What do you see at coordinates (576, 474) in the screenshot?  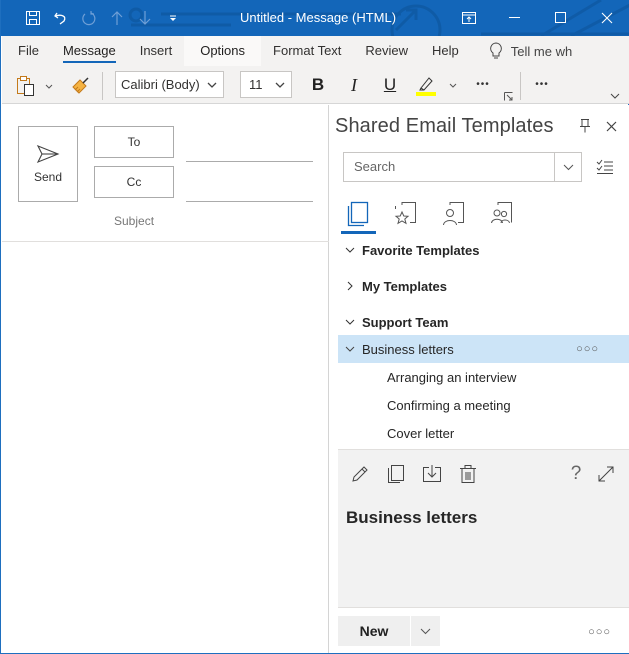 I see `help-button: ?` at bounding box center [576, 474].